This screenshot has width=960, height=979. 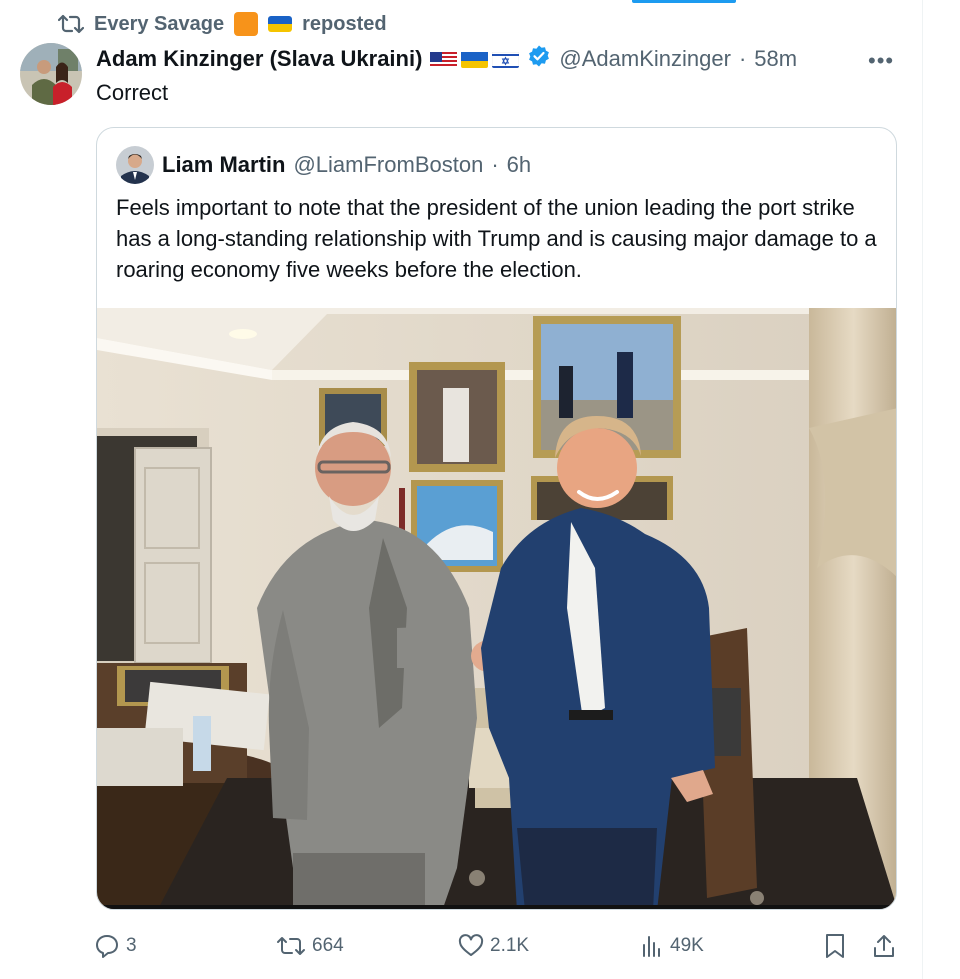 I want to click on share-icon, so click(x=884, y=946).